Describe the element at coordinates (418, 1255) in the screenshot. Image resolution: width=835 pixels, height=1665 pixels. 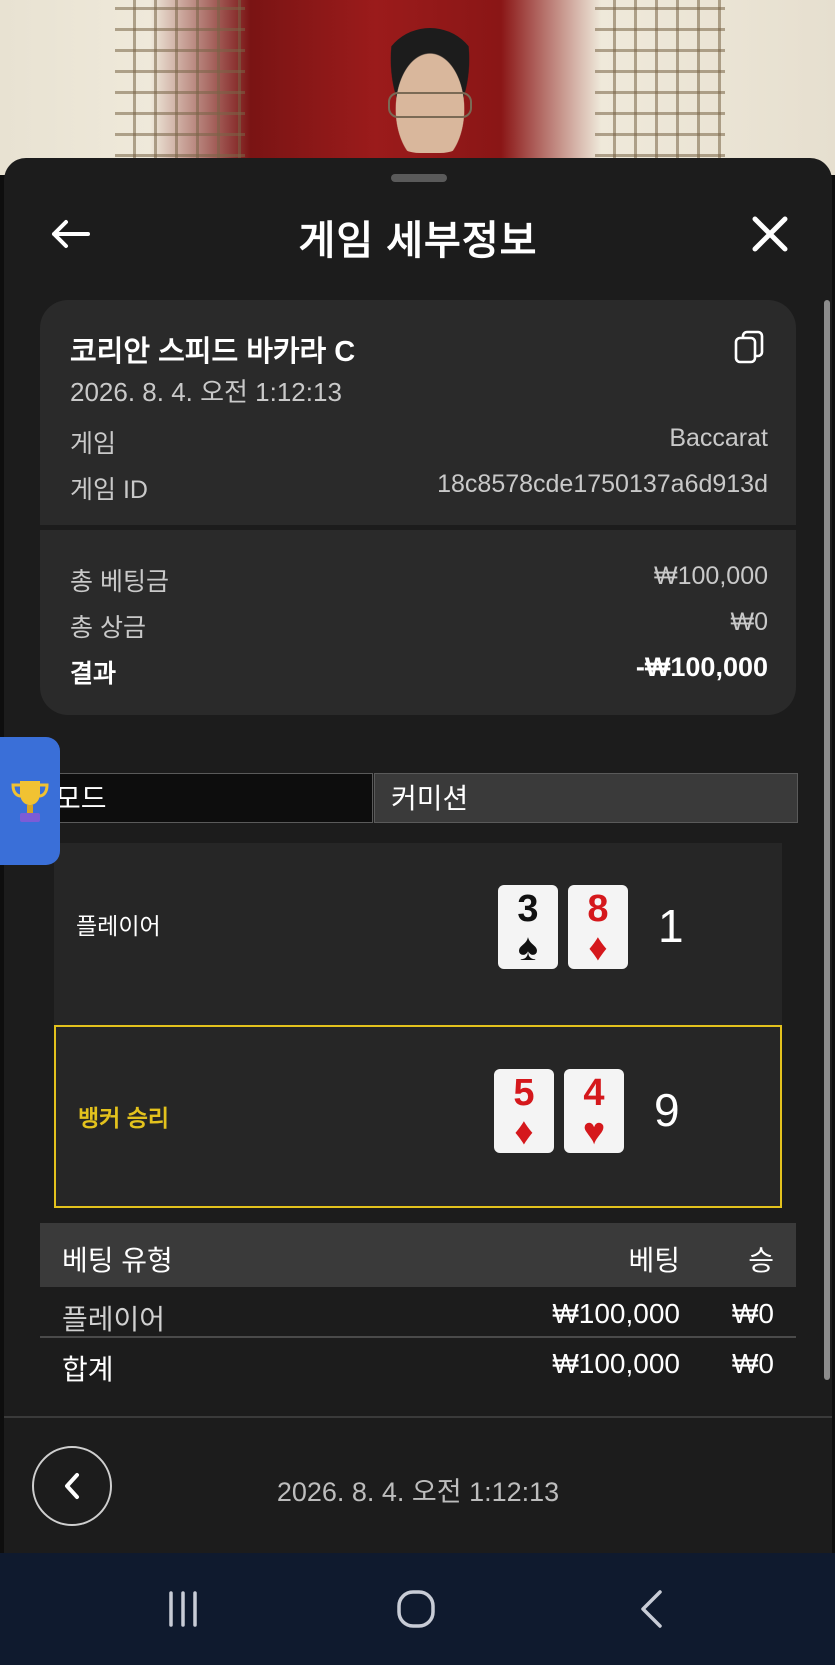
I see `bets-table-header: 베팅 유형 베팅 승` at that location.